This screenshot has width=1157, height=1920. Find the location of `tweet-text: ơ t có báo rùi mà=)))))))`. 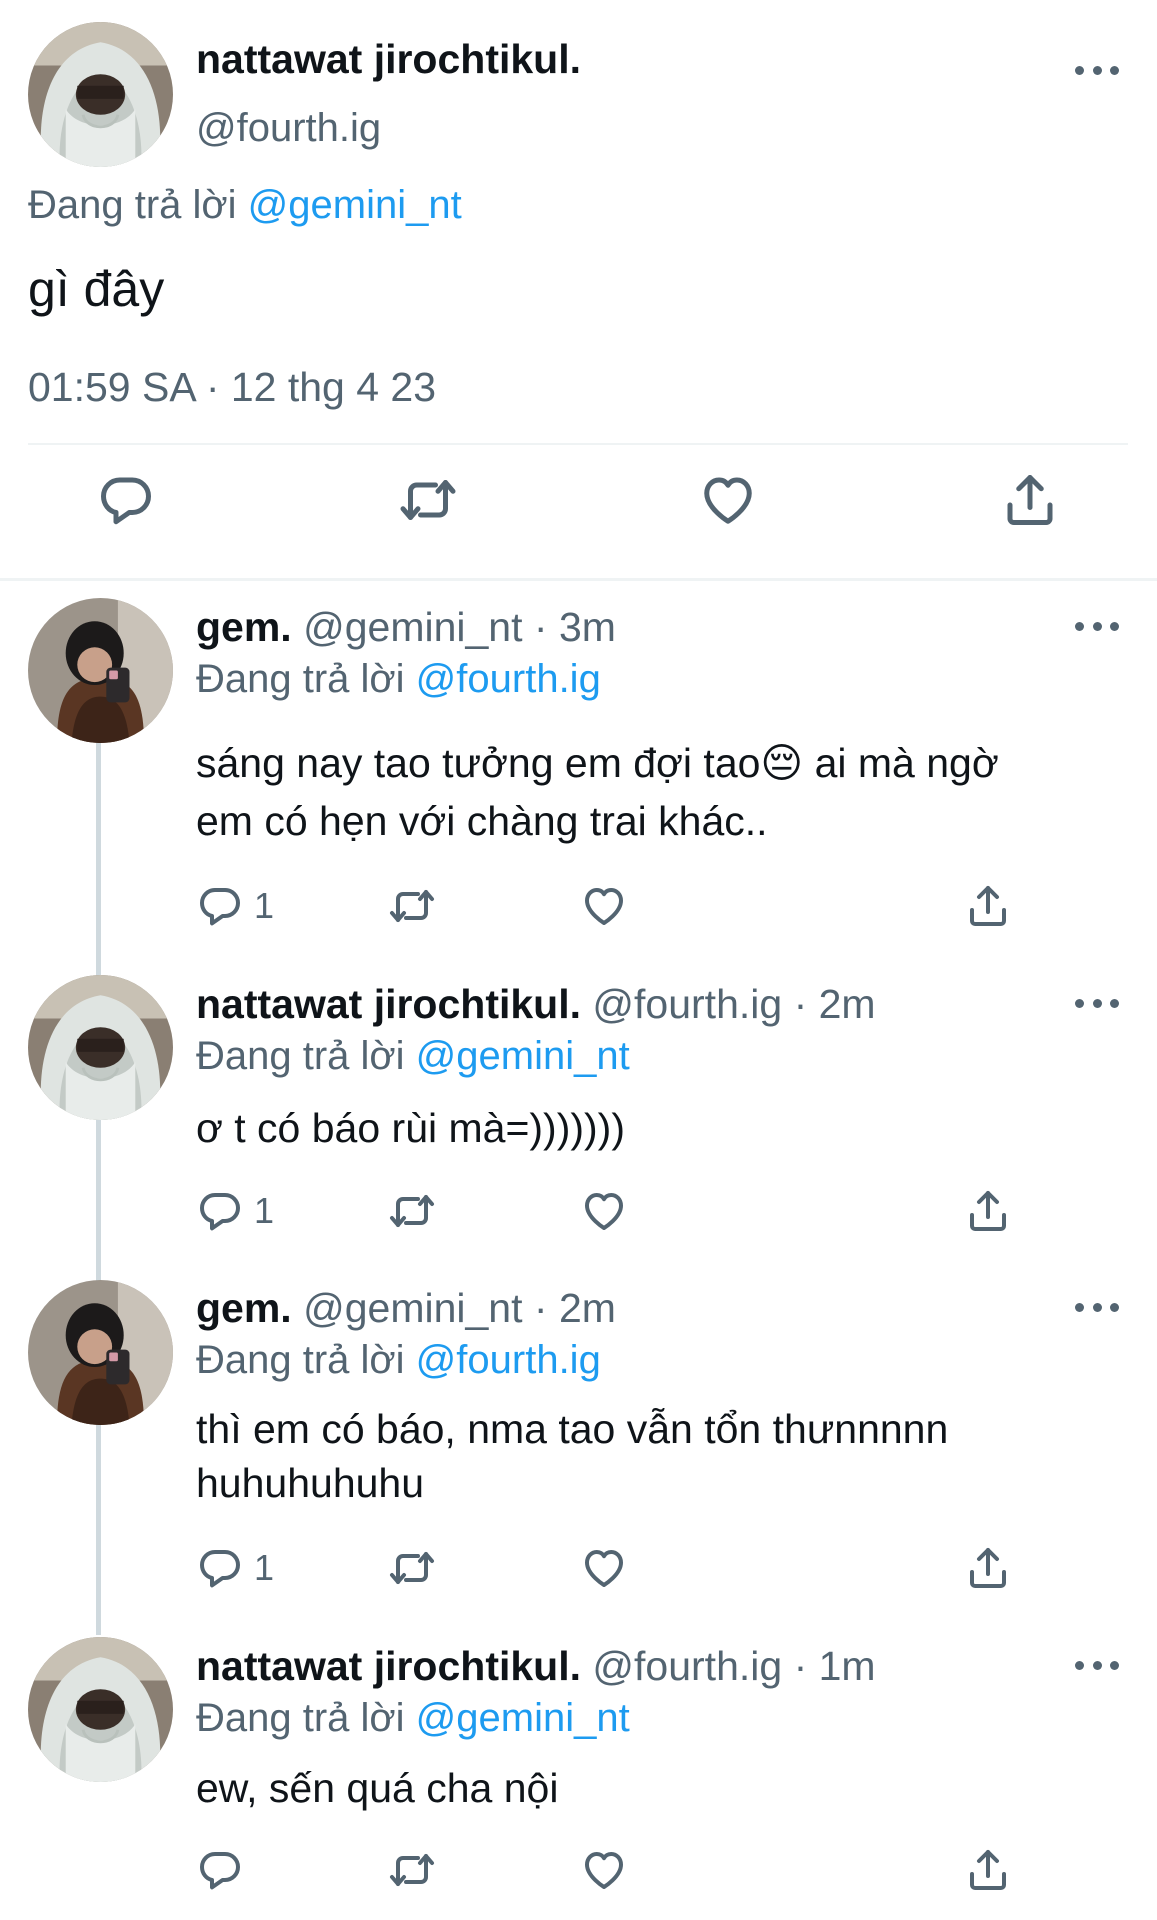

tweet-text: ơ t có báo rùi mà=))))))) is located at coordinates (410, 1128).